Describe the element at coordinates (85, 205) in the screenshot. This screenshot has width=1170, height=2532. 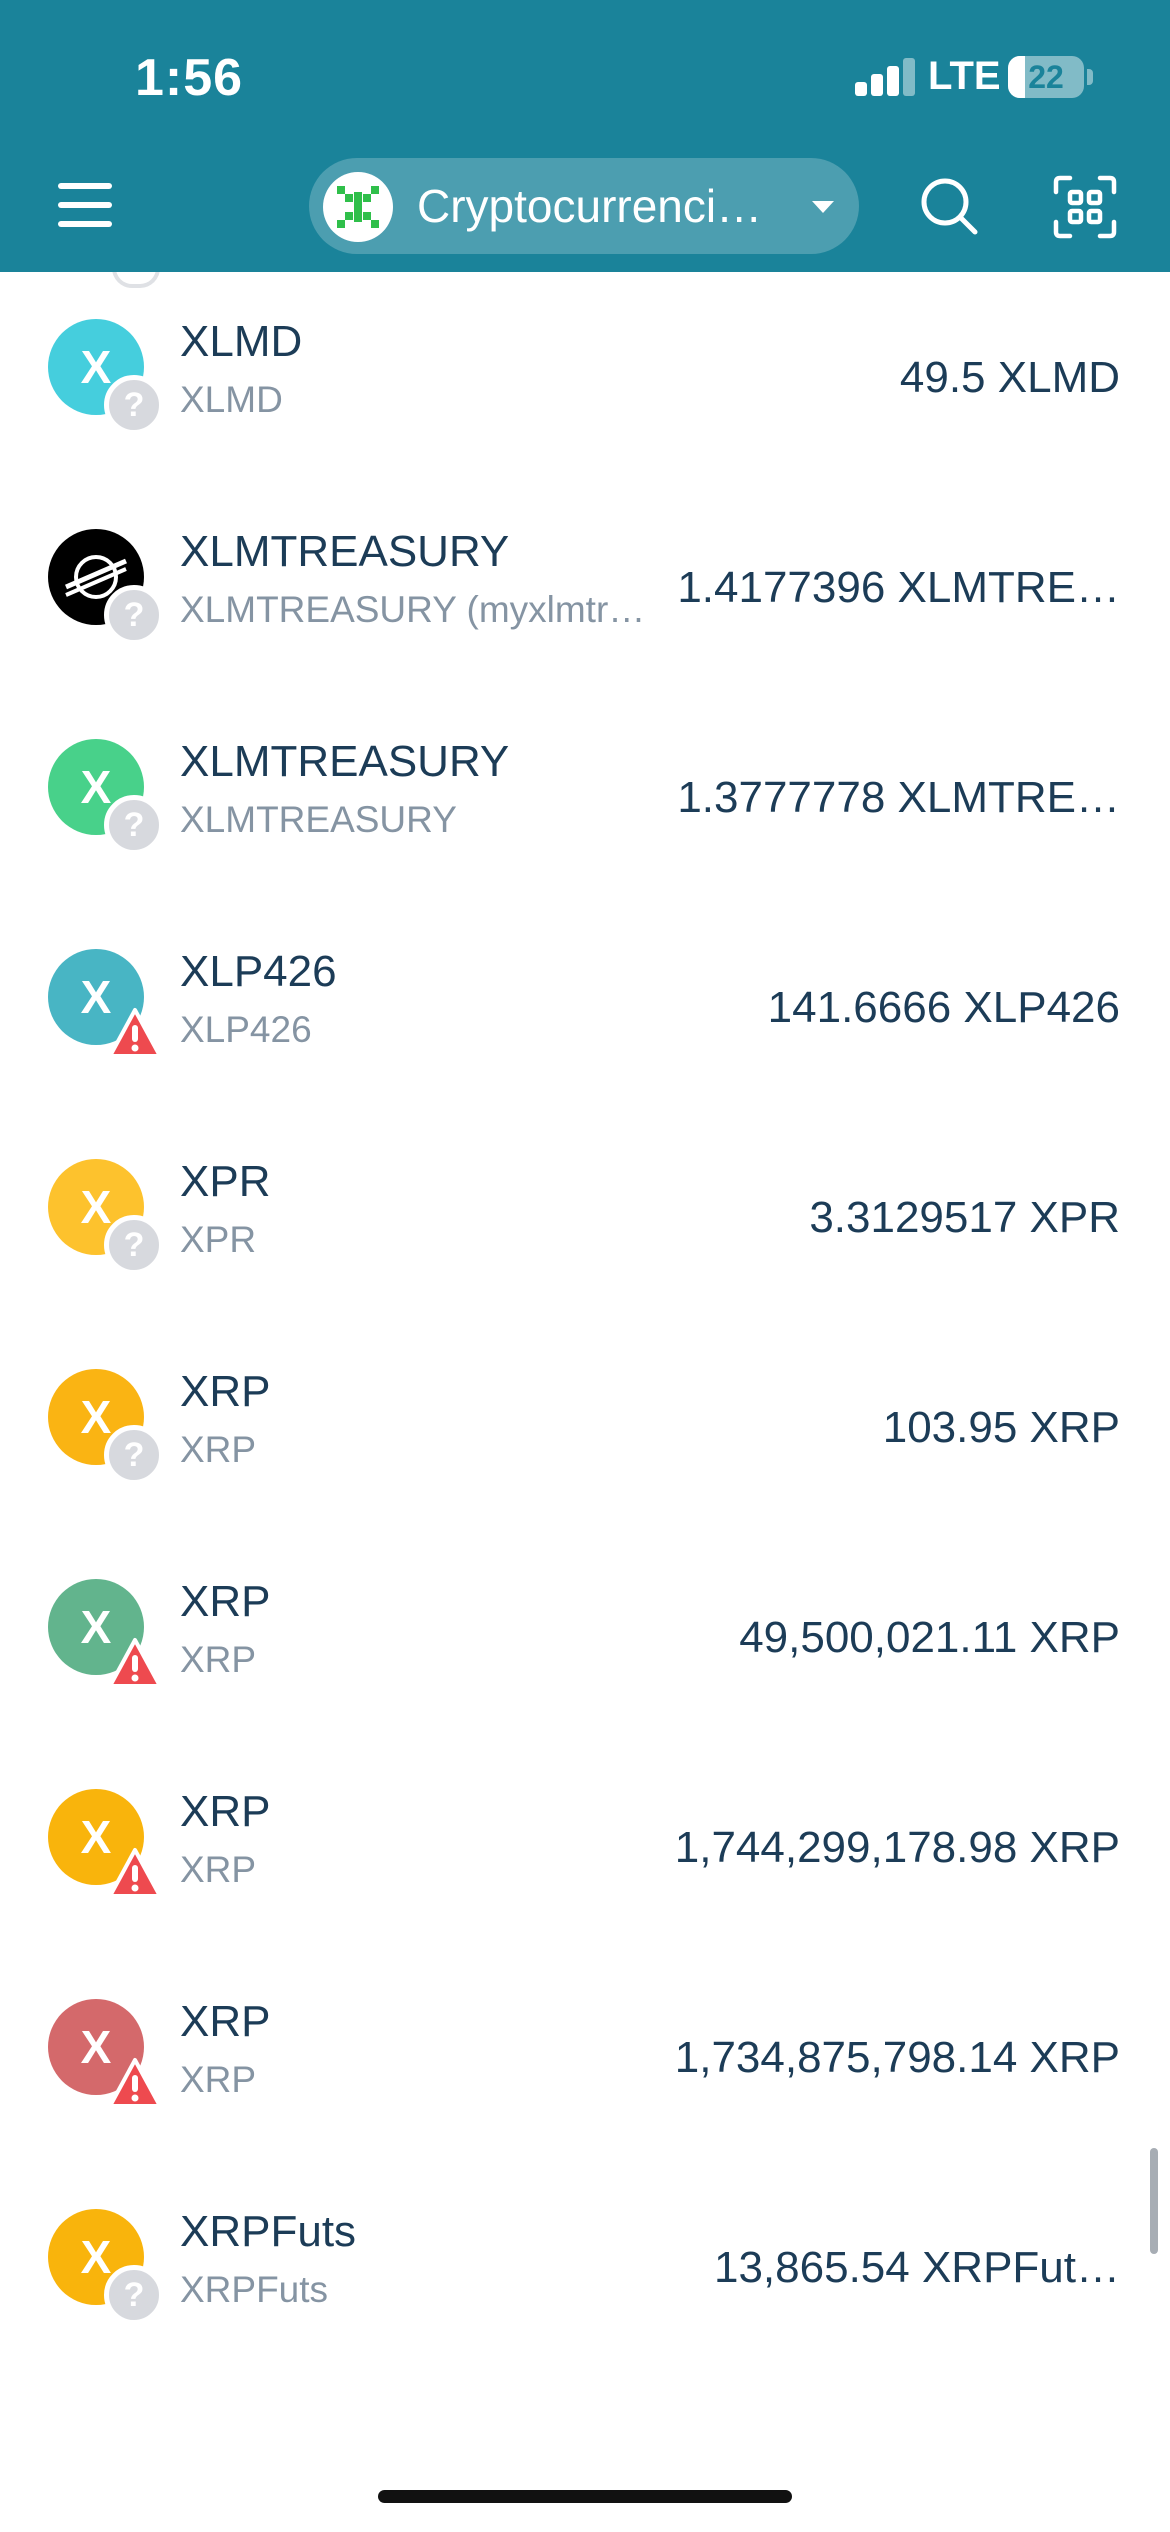
I see `hamburger-menu-icon` at that location.